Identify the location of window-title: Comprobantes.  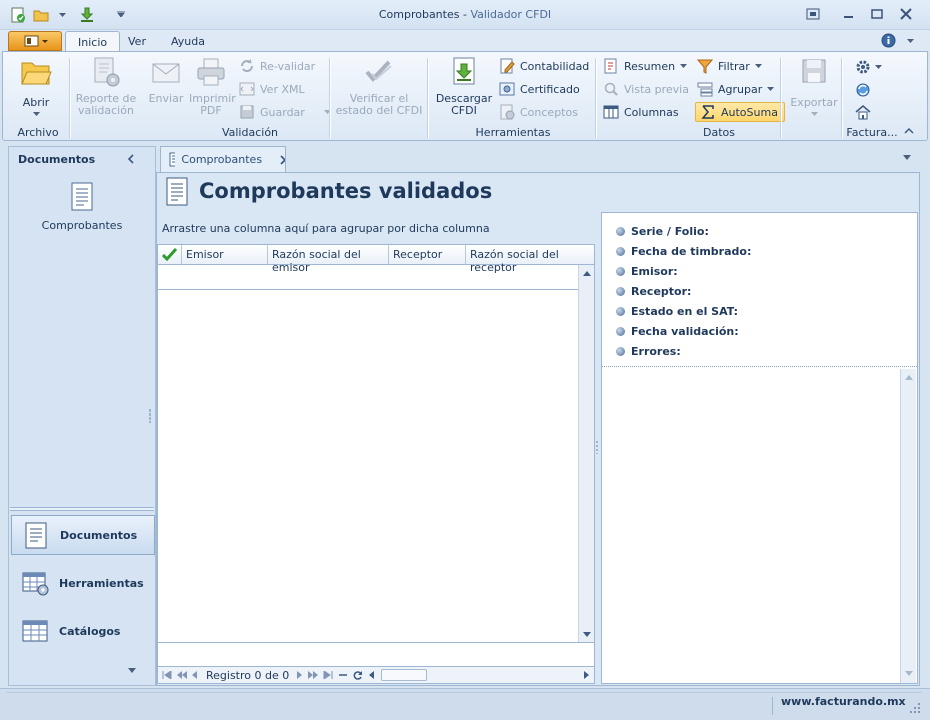
(419, 14).